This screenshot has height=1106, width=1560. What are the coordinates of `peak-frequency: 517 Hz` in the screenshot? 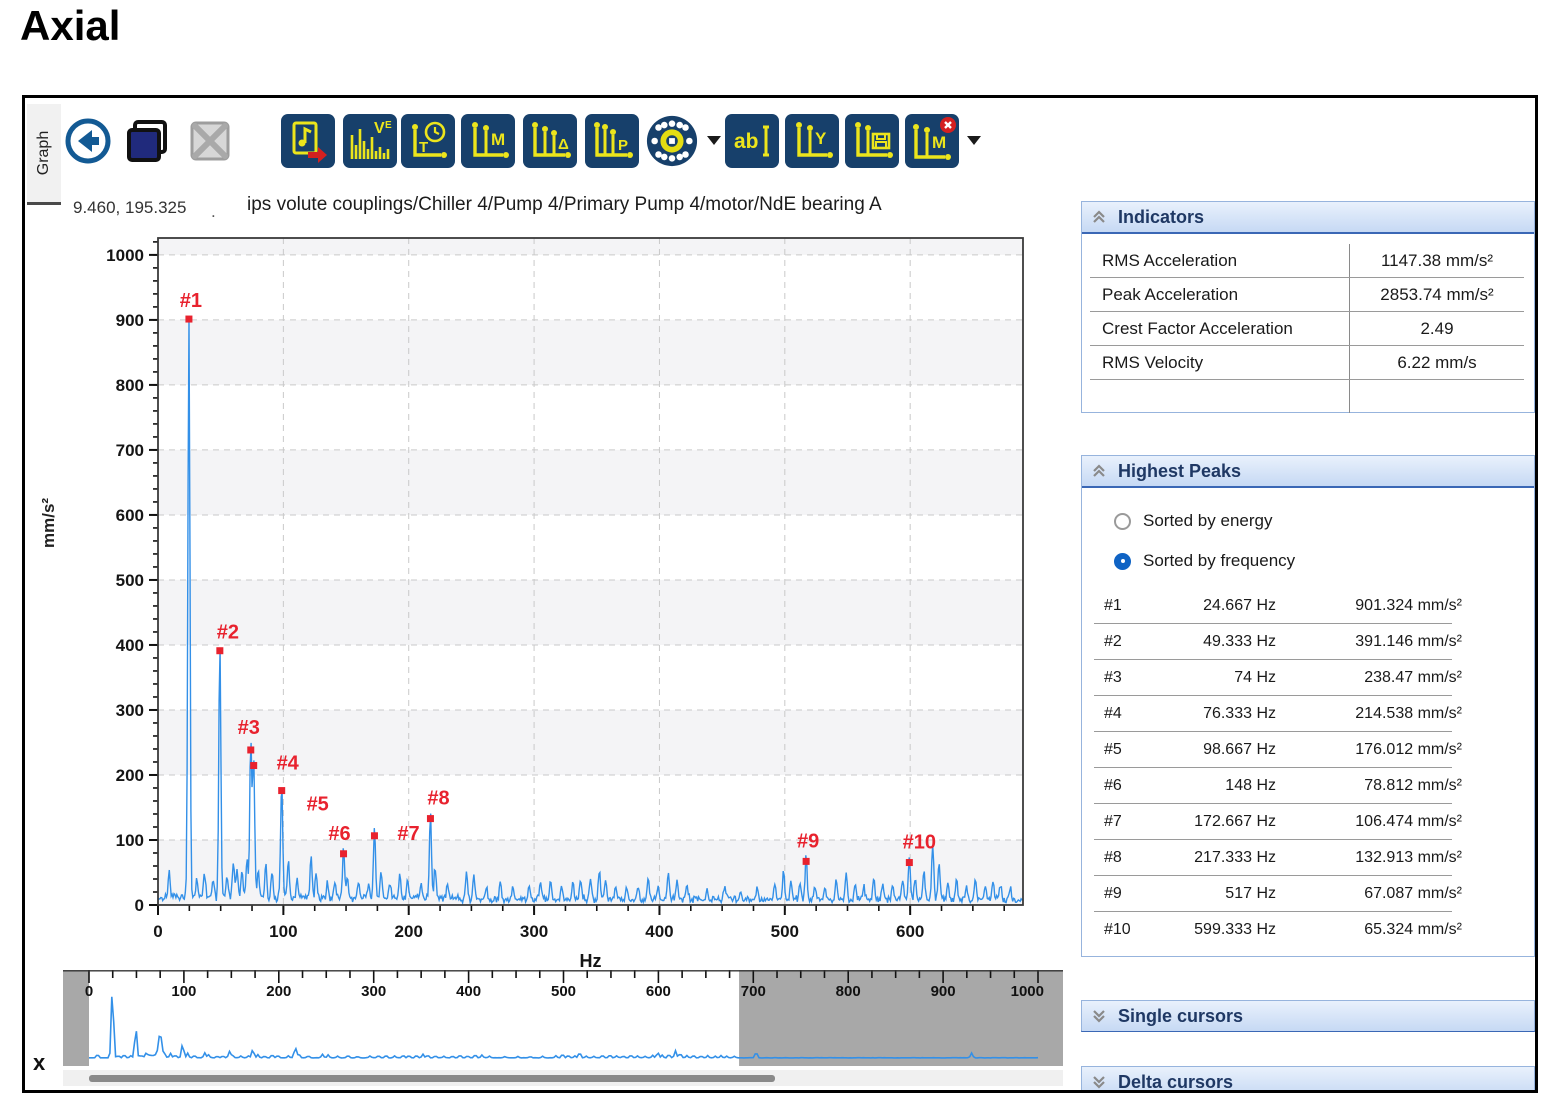 It's located at (1250, 893).